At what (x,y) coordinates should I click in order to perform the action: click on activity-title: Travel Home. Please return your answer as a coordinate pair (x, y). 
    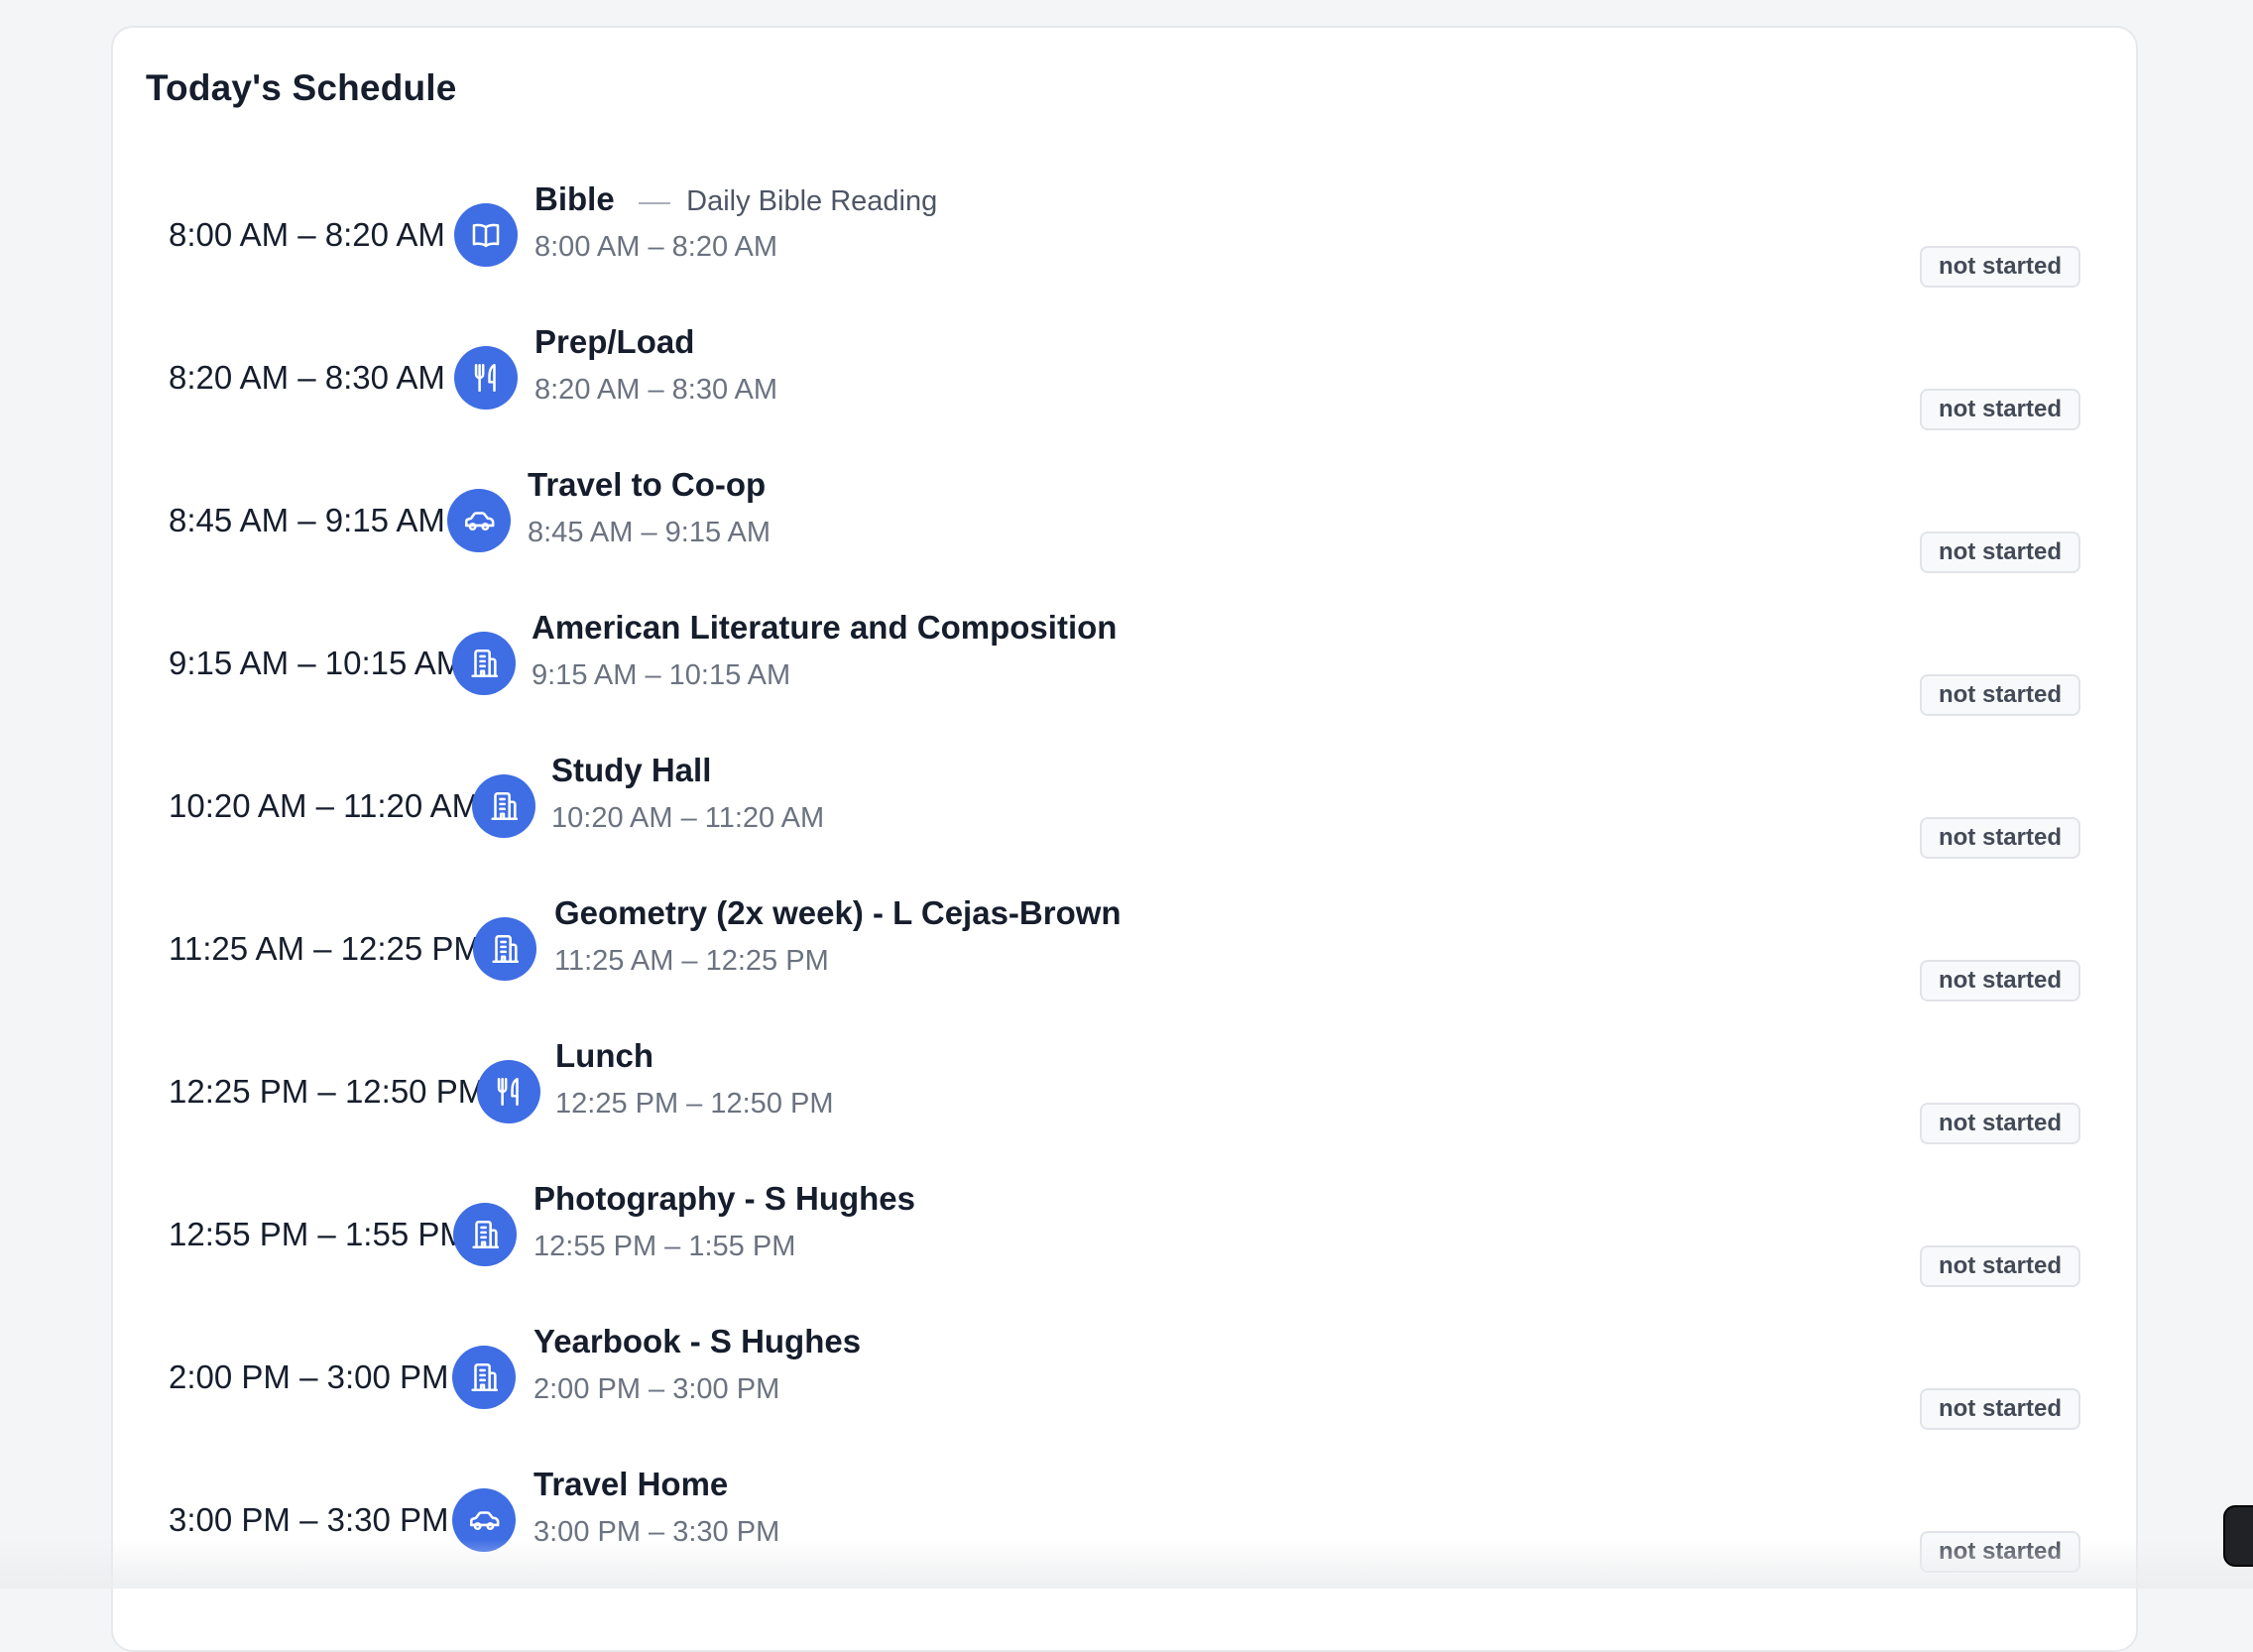
    Looking at the image, I should click on (631, 1484).